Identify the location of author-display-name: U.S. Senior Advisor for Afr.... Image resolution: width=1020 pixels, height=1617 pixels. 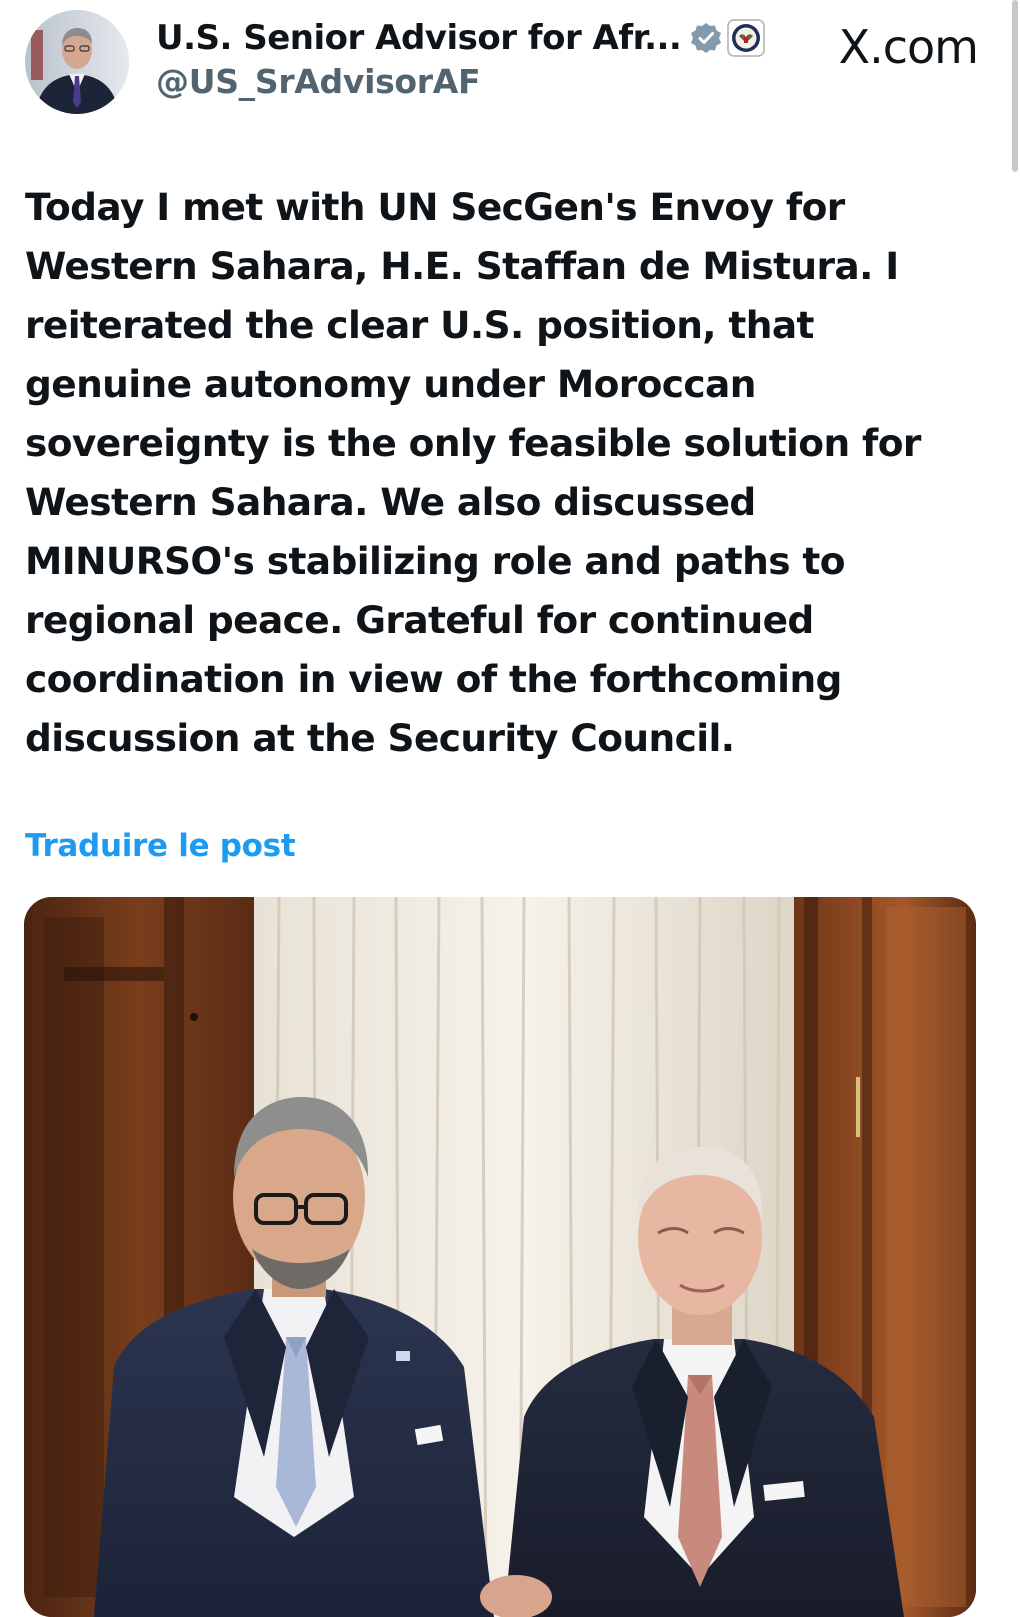
(419, 38).